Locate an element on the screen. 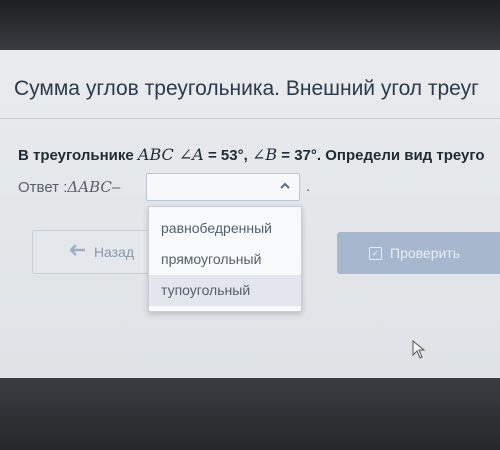  mouse-cursor-icon is located at coordinates (419, 352).